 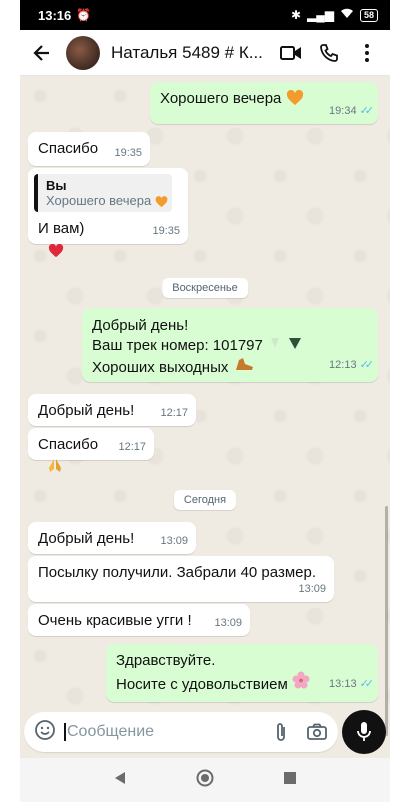 What do you see at coordinates (367, 53) in the screenshot?
I see `more-options-icon` at bounding box center [367, 53].